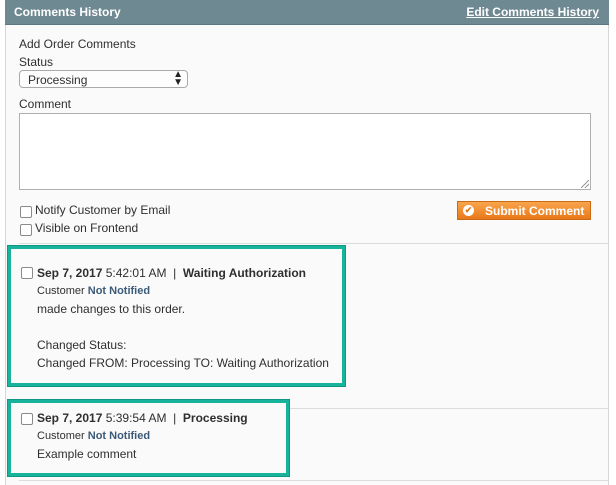 Image resolution: width=616 pixels, height=485 pixels. Describe the element at coordinates (307, 12) in the screenshot. I see `panel-header: Comments History Edit Comments History` at that location.